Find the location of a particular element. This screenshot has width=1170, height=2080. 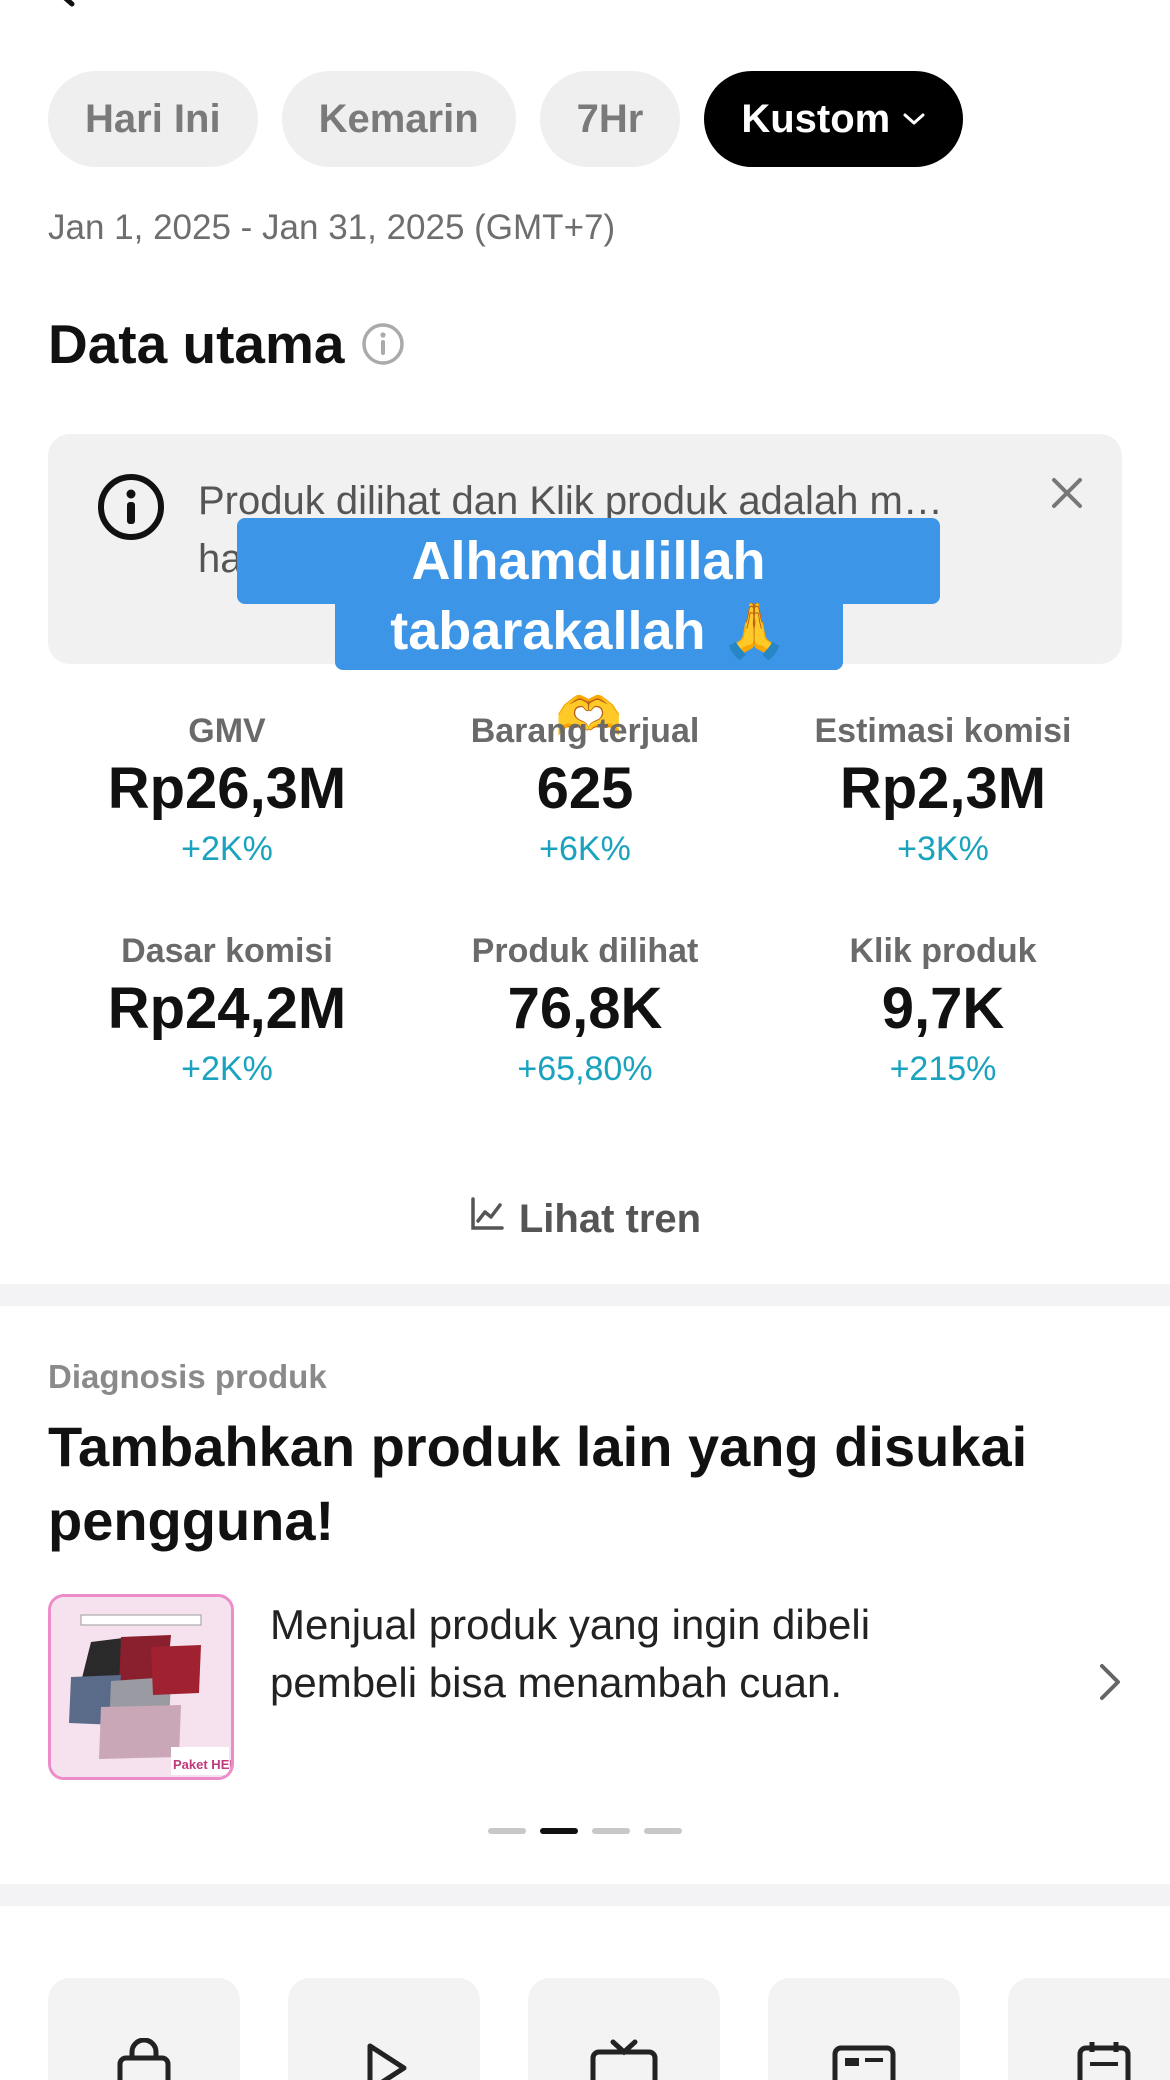

calendar-icon is located at coordinates (1104, 2061).